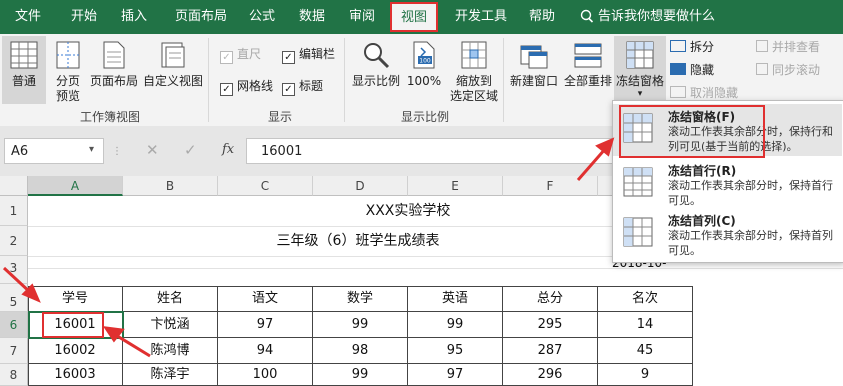  Describe the element at coordinates (265, 186) in the screenshot. I see `column-header-c: C` at that location.